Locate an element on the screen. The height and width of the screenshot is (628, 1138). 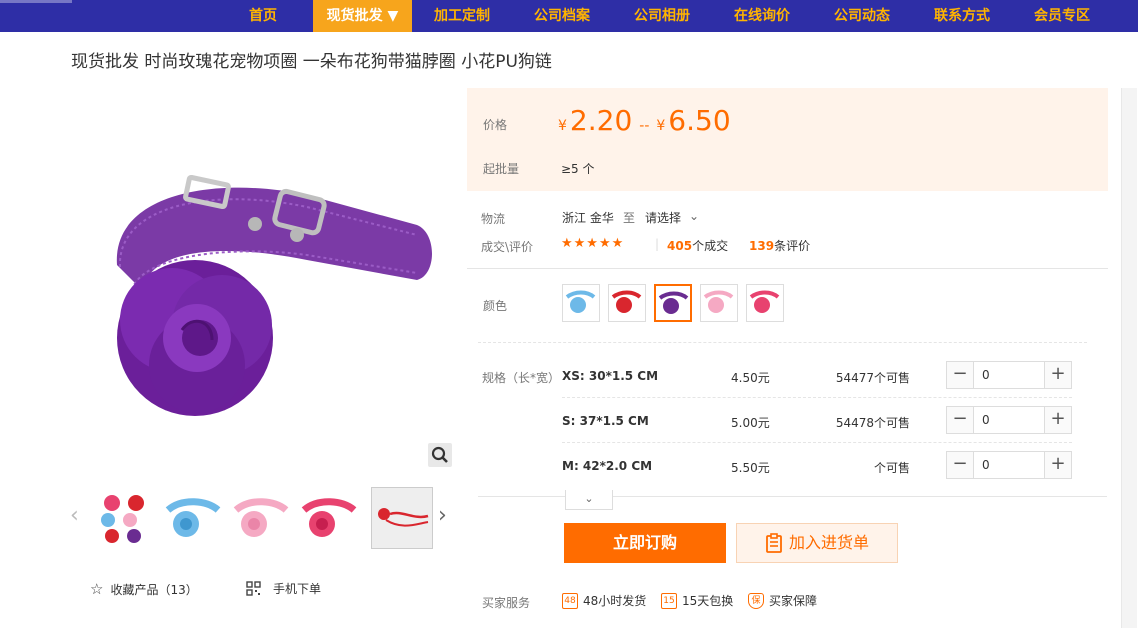
chevron-right-icon: › is located at coordinates (445, 517).